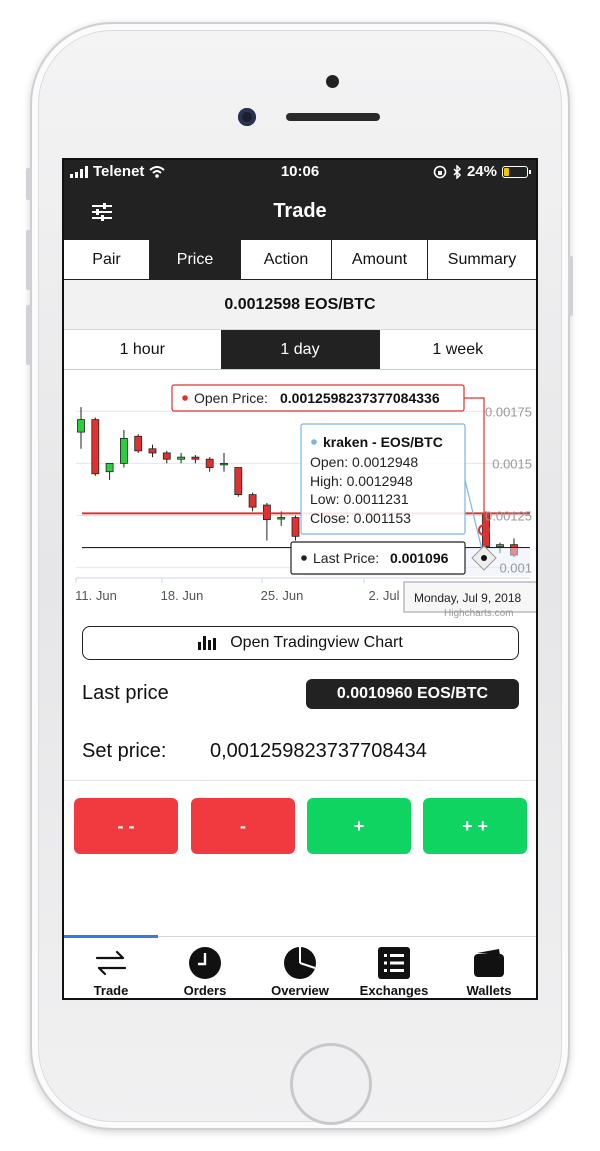  Describe the element at coordinates (247, 117) in the screenshot. I see `front-camera` at that location.